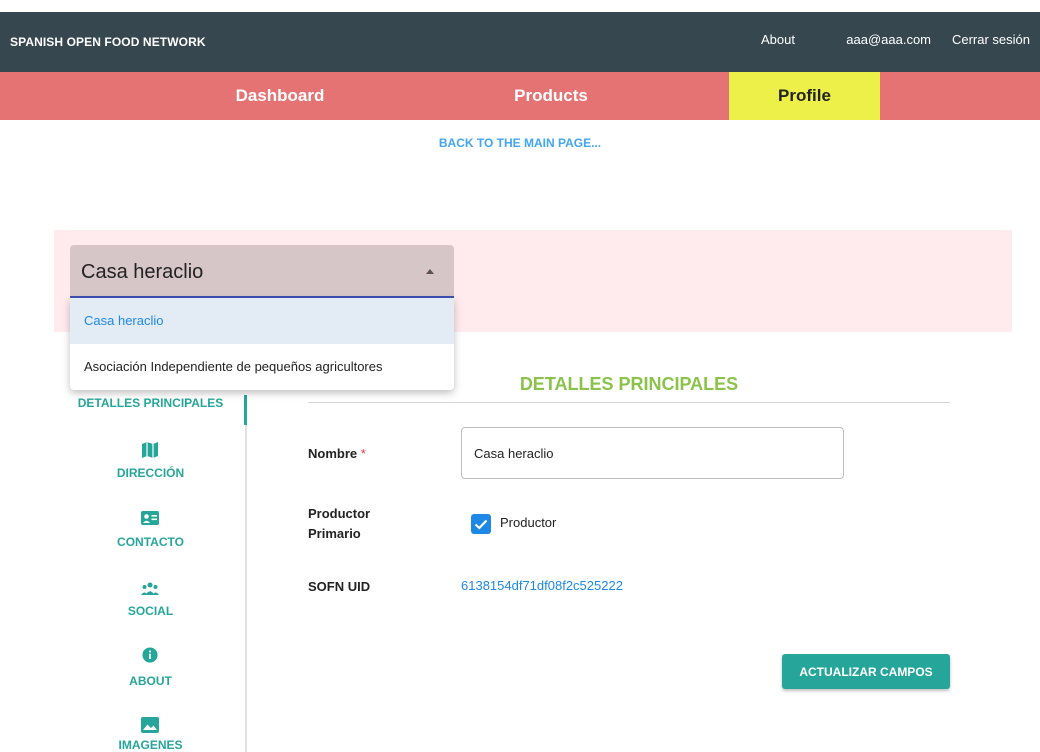  I want to click on enterprise-select-value: Casa heraclio, so click(142, 272).